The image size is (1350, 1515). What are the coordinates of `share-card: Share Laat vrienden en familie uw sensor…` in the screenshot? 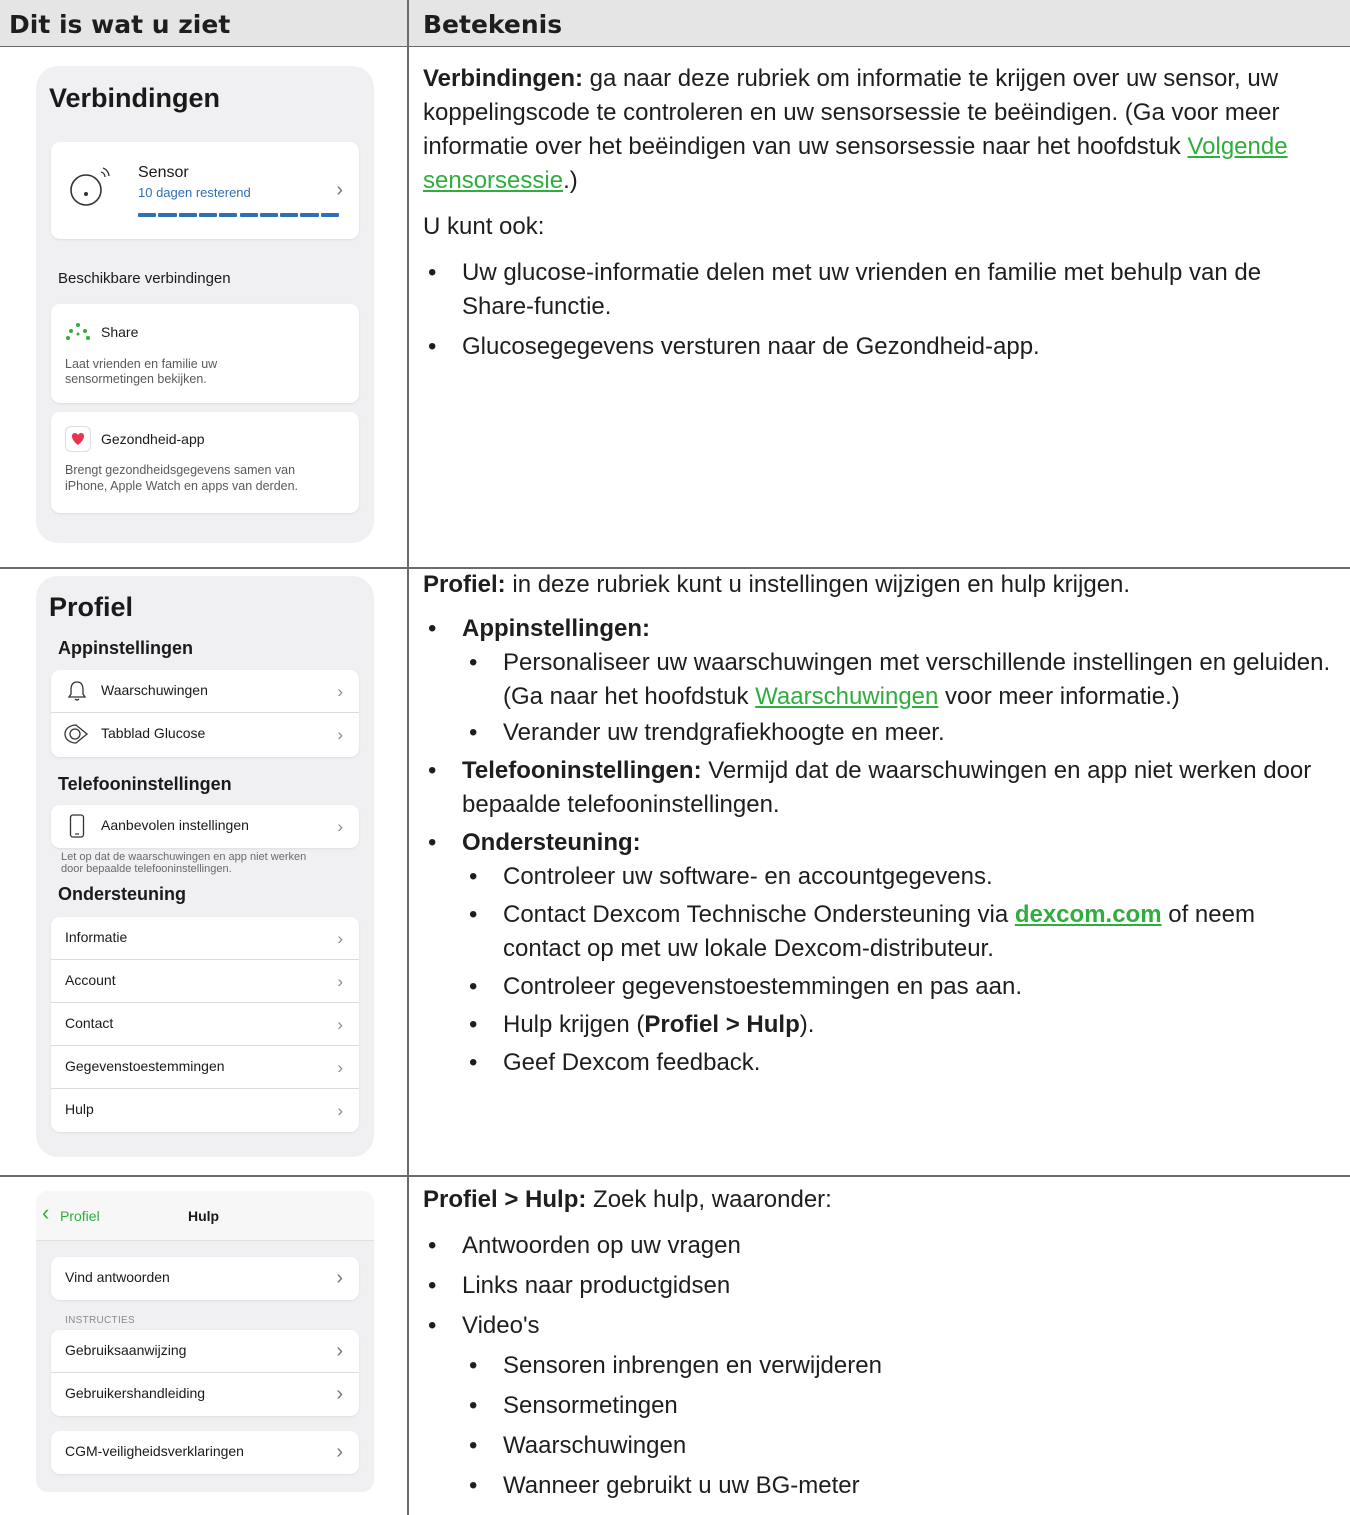 It's located at (205, 353).